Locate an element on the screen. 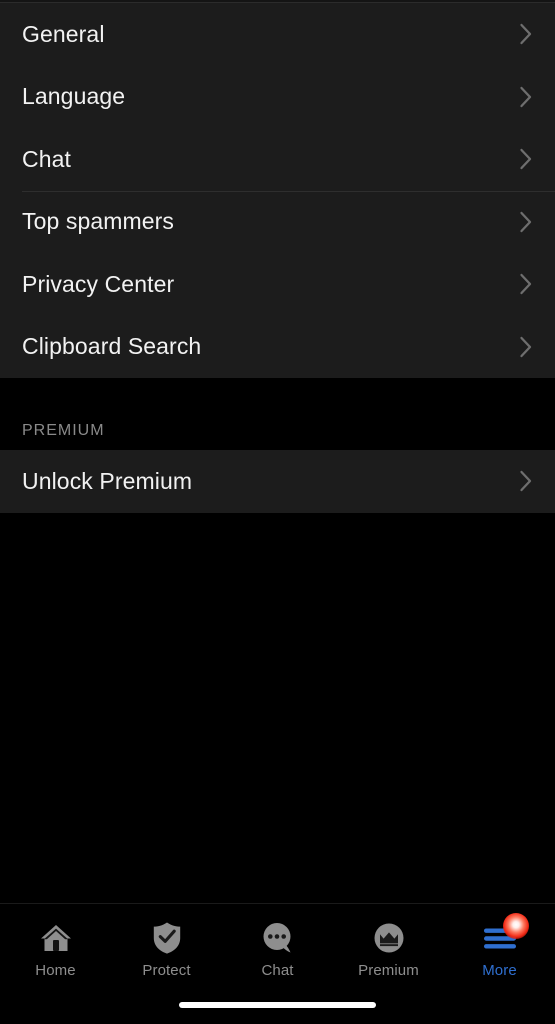 The height and width of the screenshot is (1024, 555). settings-row-unlock-premium: Unlock Premium is located at coordinates (277, 481).